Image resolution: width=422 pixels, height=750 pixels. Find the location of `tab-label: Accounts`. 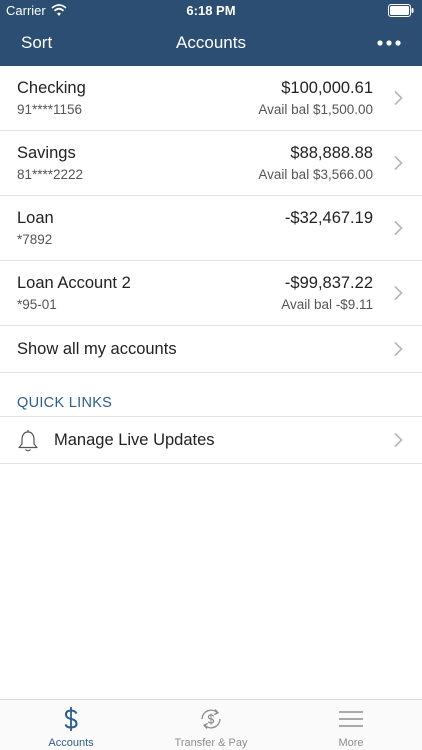

tab-label: Accounts is located at coordinates (71, 743).